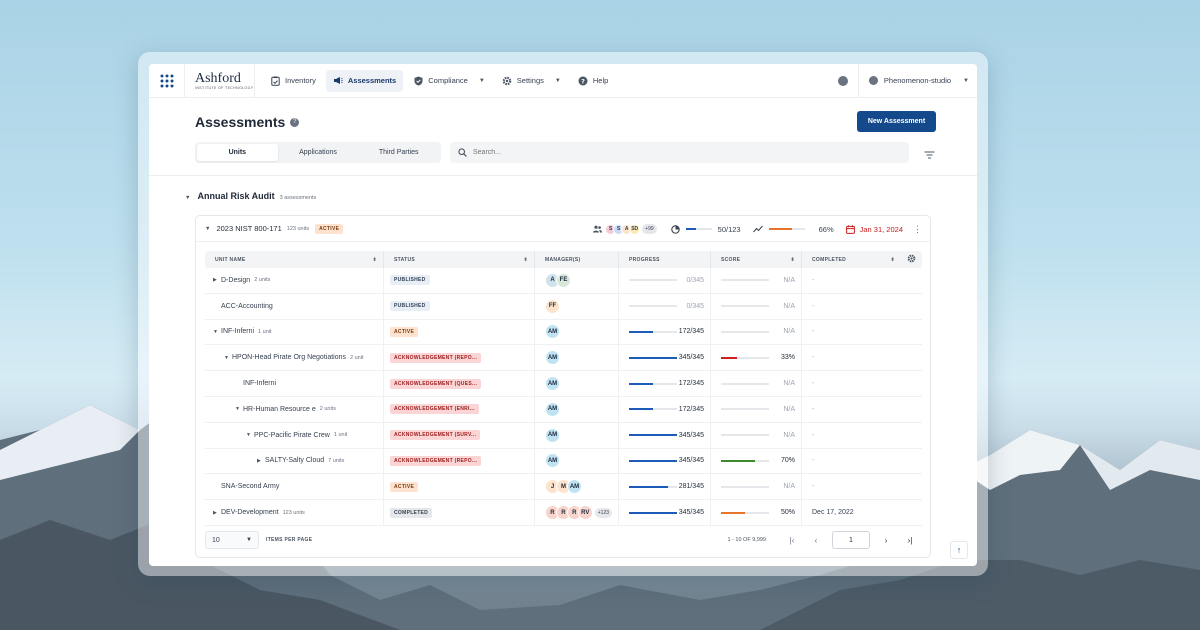 This screenshot has height=630, width=1200. I want to click on status-cell: COMPLETED, so click(459, 512).